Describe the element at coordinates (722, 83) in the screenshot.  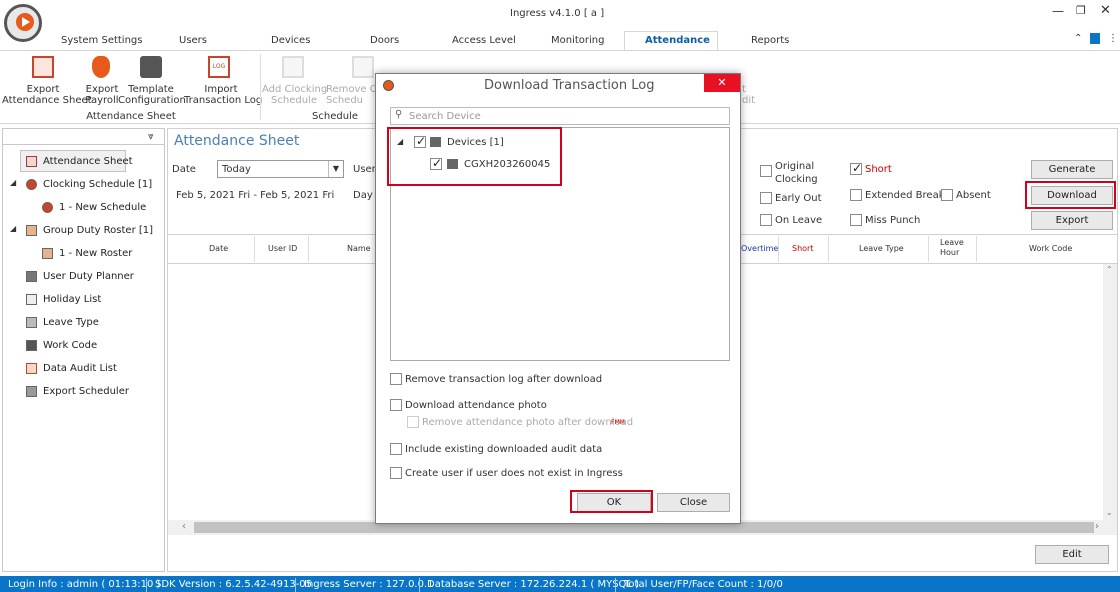
I see `dialog-close-button: ✕` at that location.